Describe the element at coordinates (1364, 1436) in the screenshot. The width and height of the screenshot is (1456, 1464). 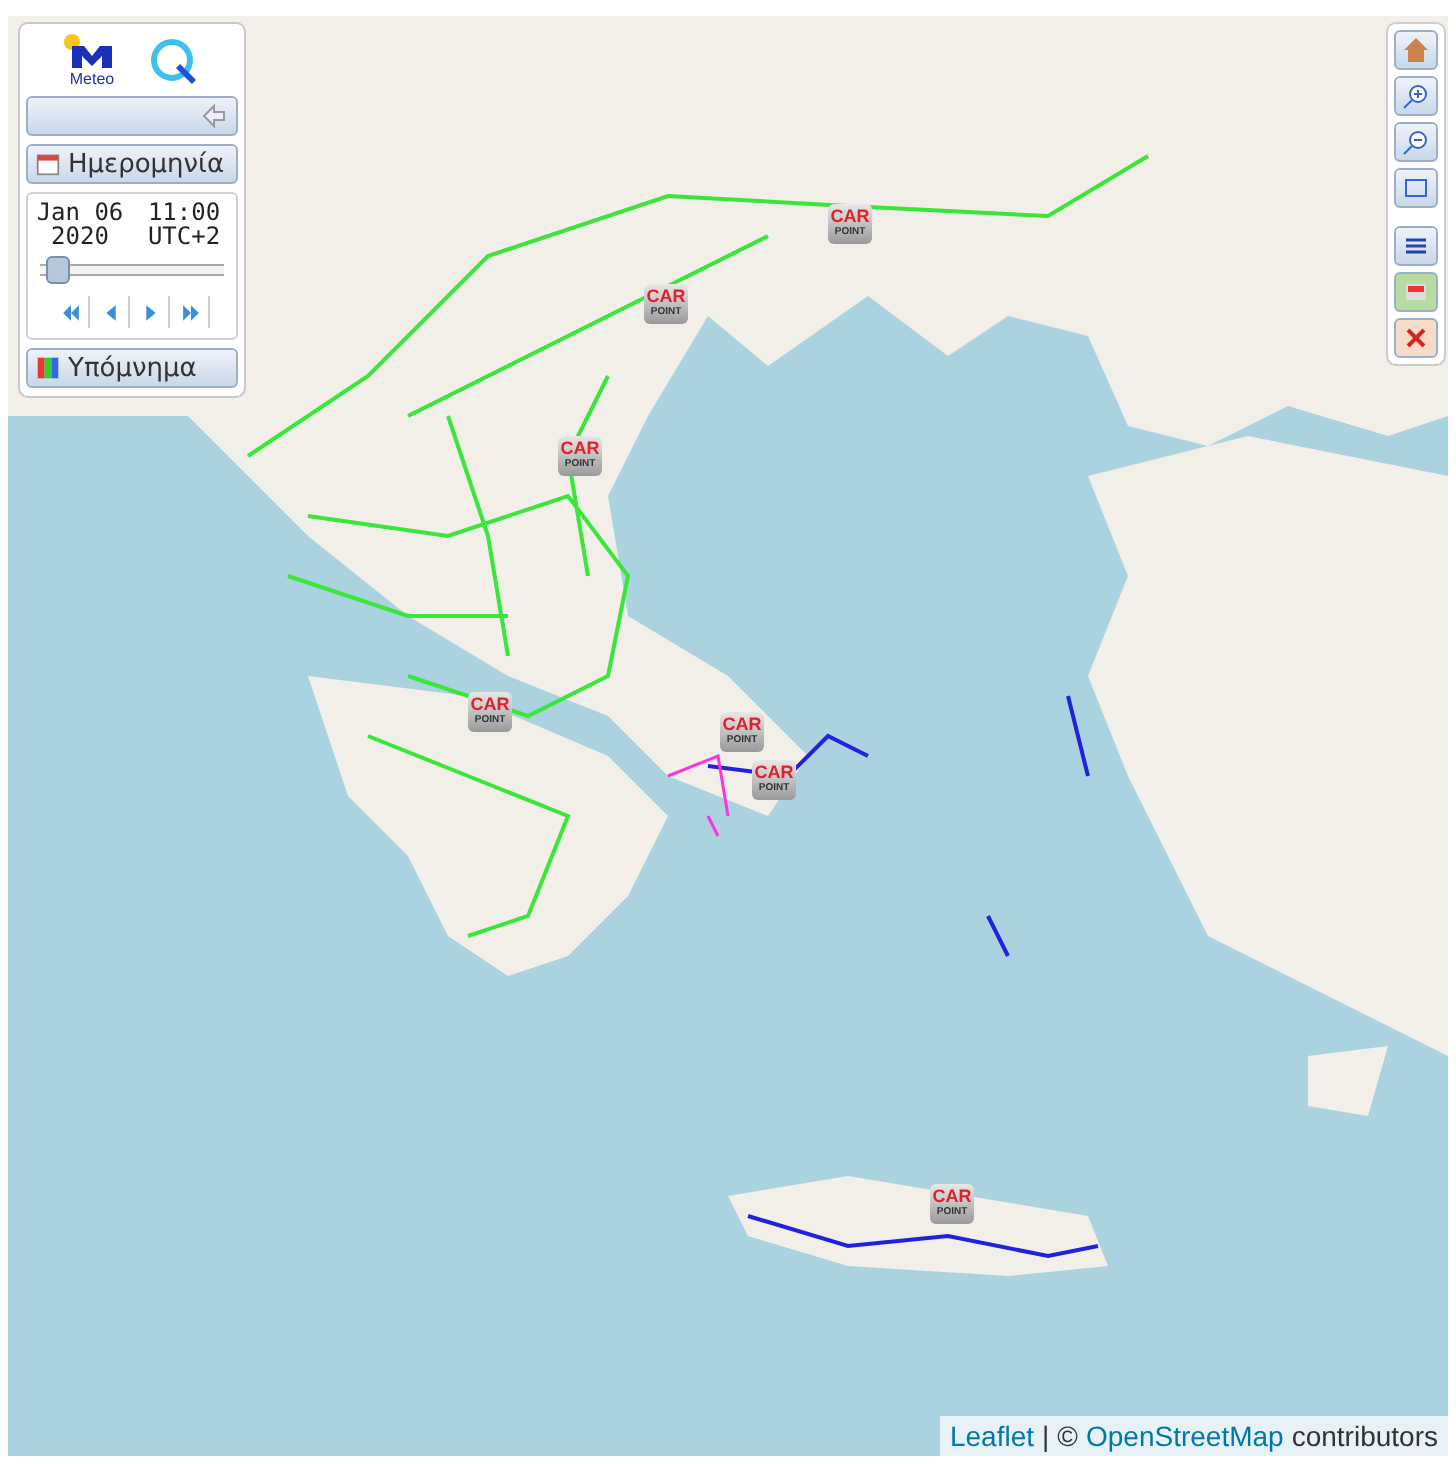
I see `contributors-text: contributors` at that location.